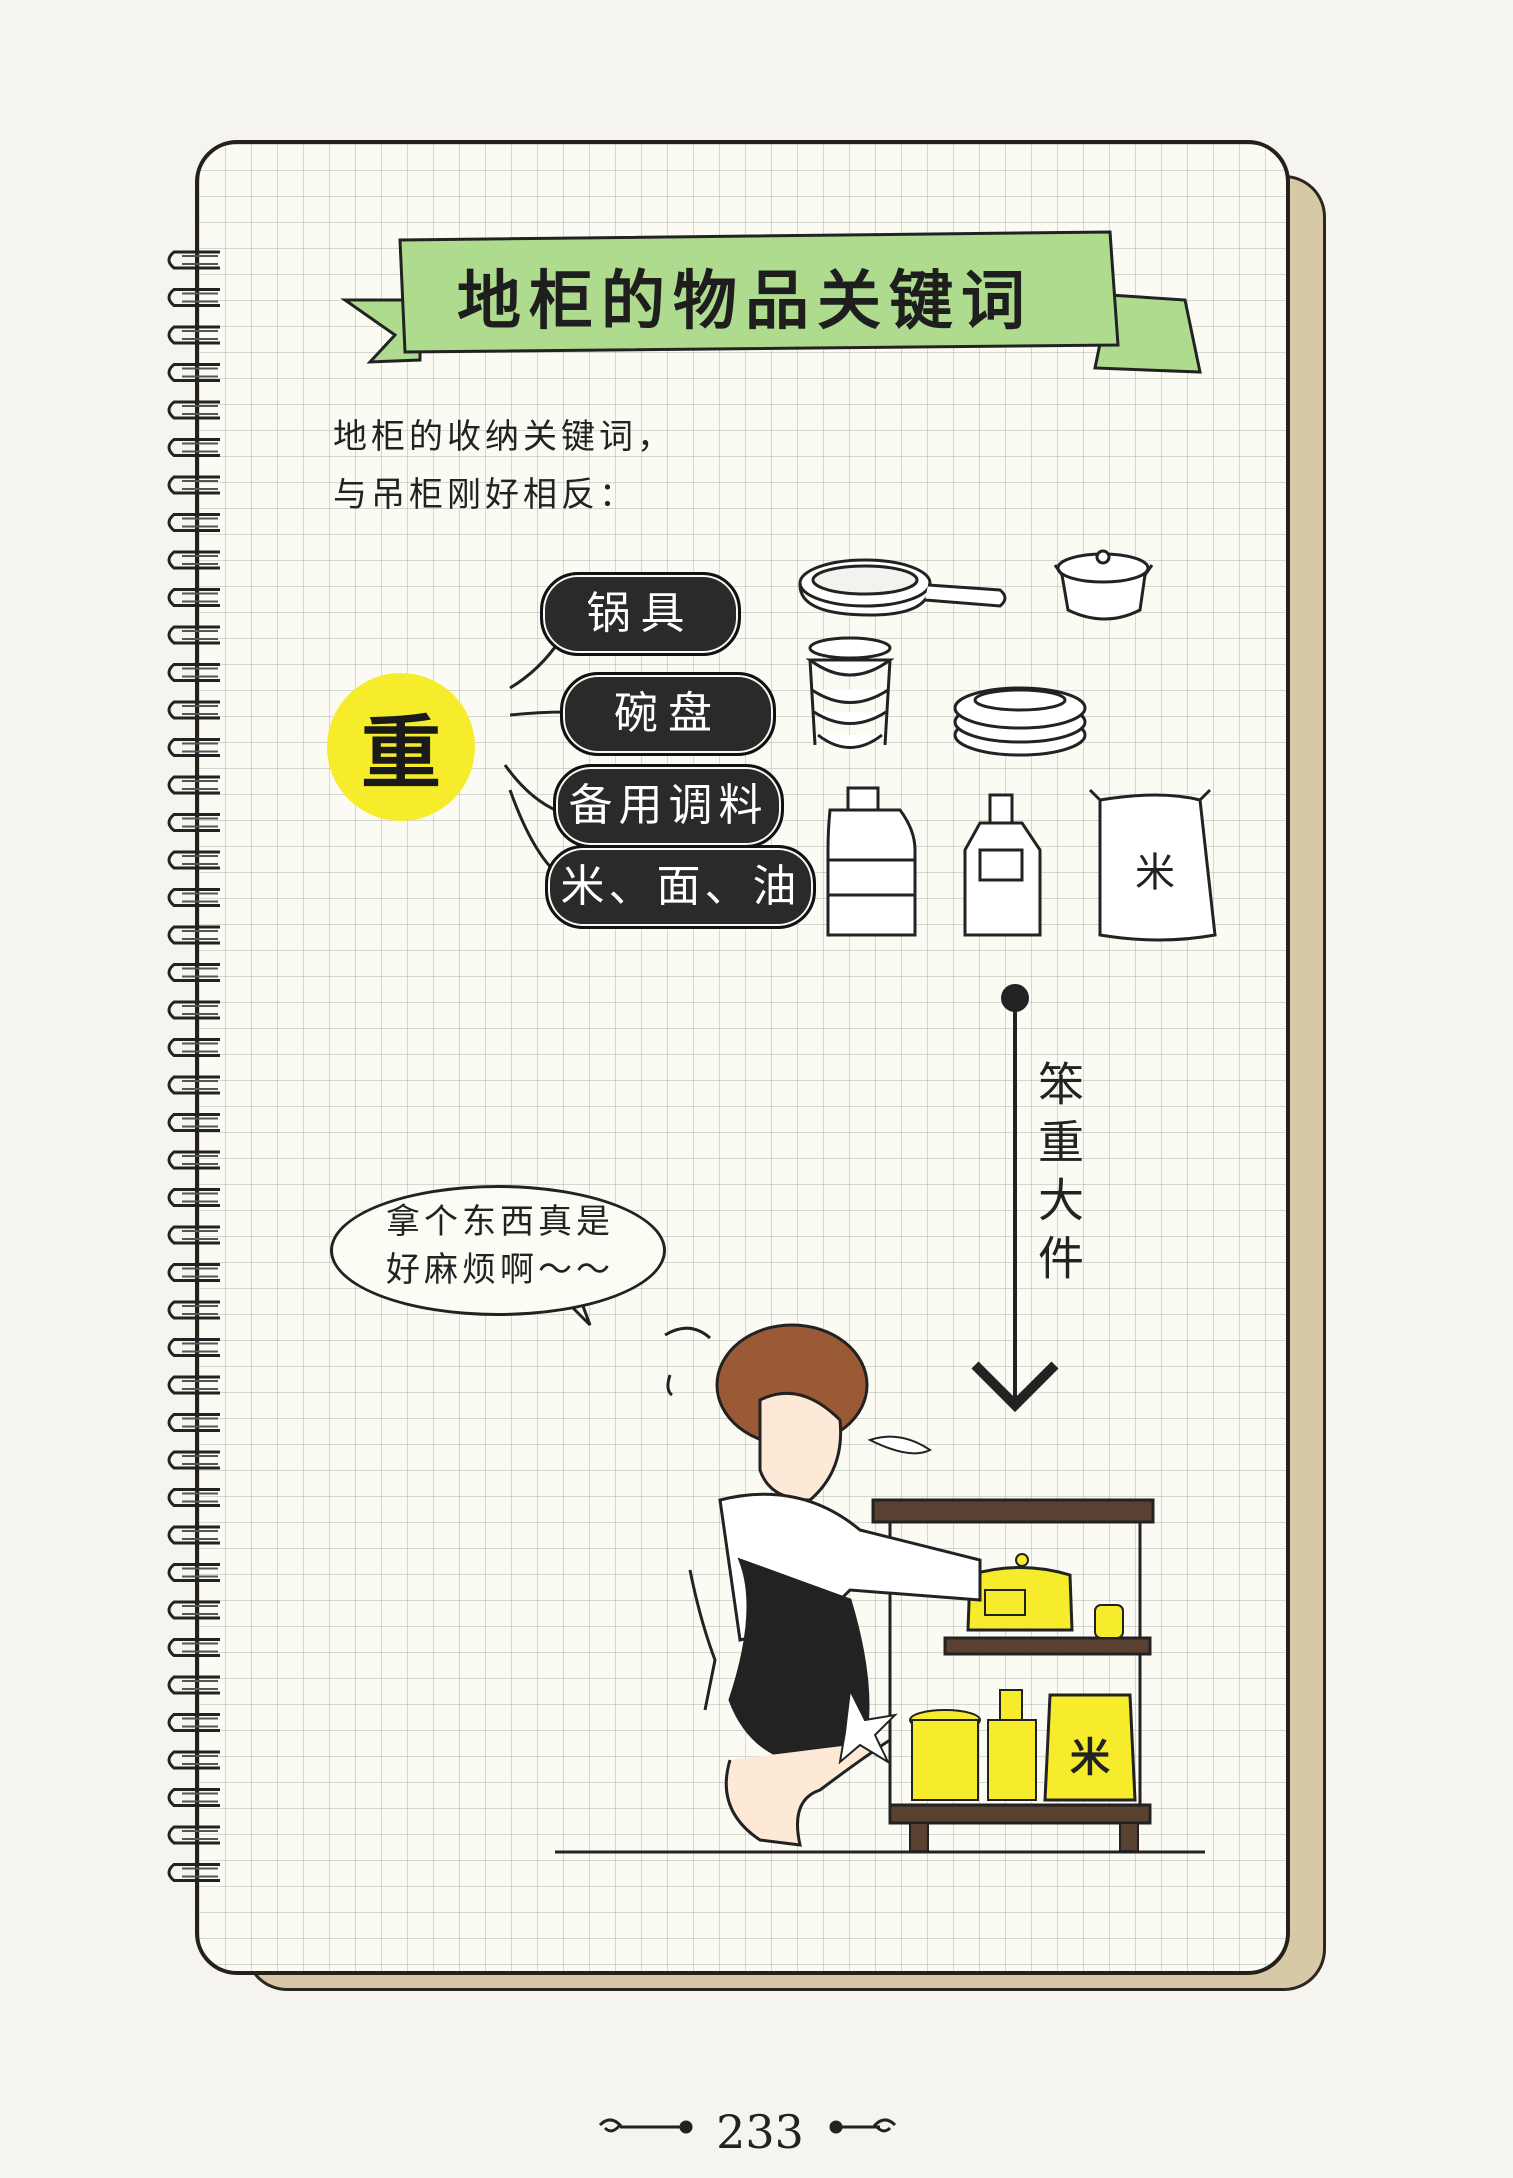 This screenshot has height=2178, width=1513. What do you see at coordinates (745, 301) in the screenshot?
I see `page-title: 地柜的物品关键词` at bounding box center [745, 301].